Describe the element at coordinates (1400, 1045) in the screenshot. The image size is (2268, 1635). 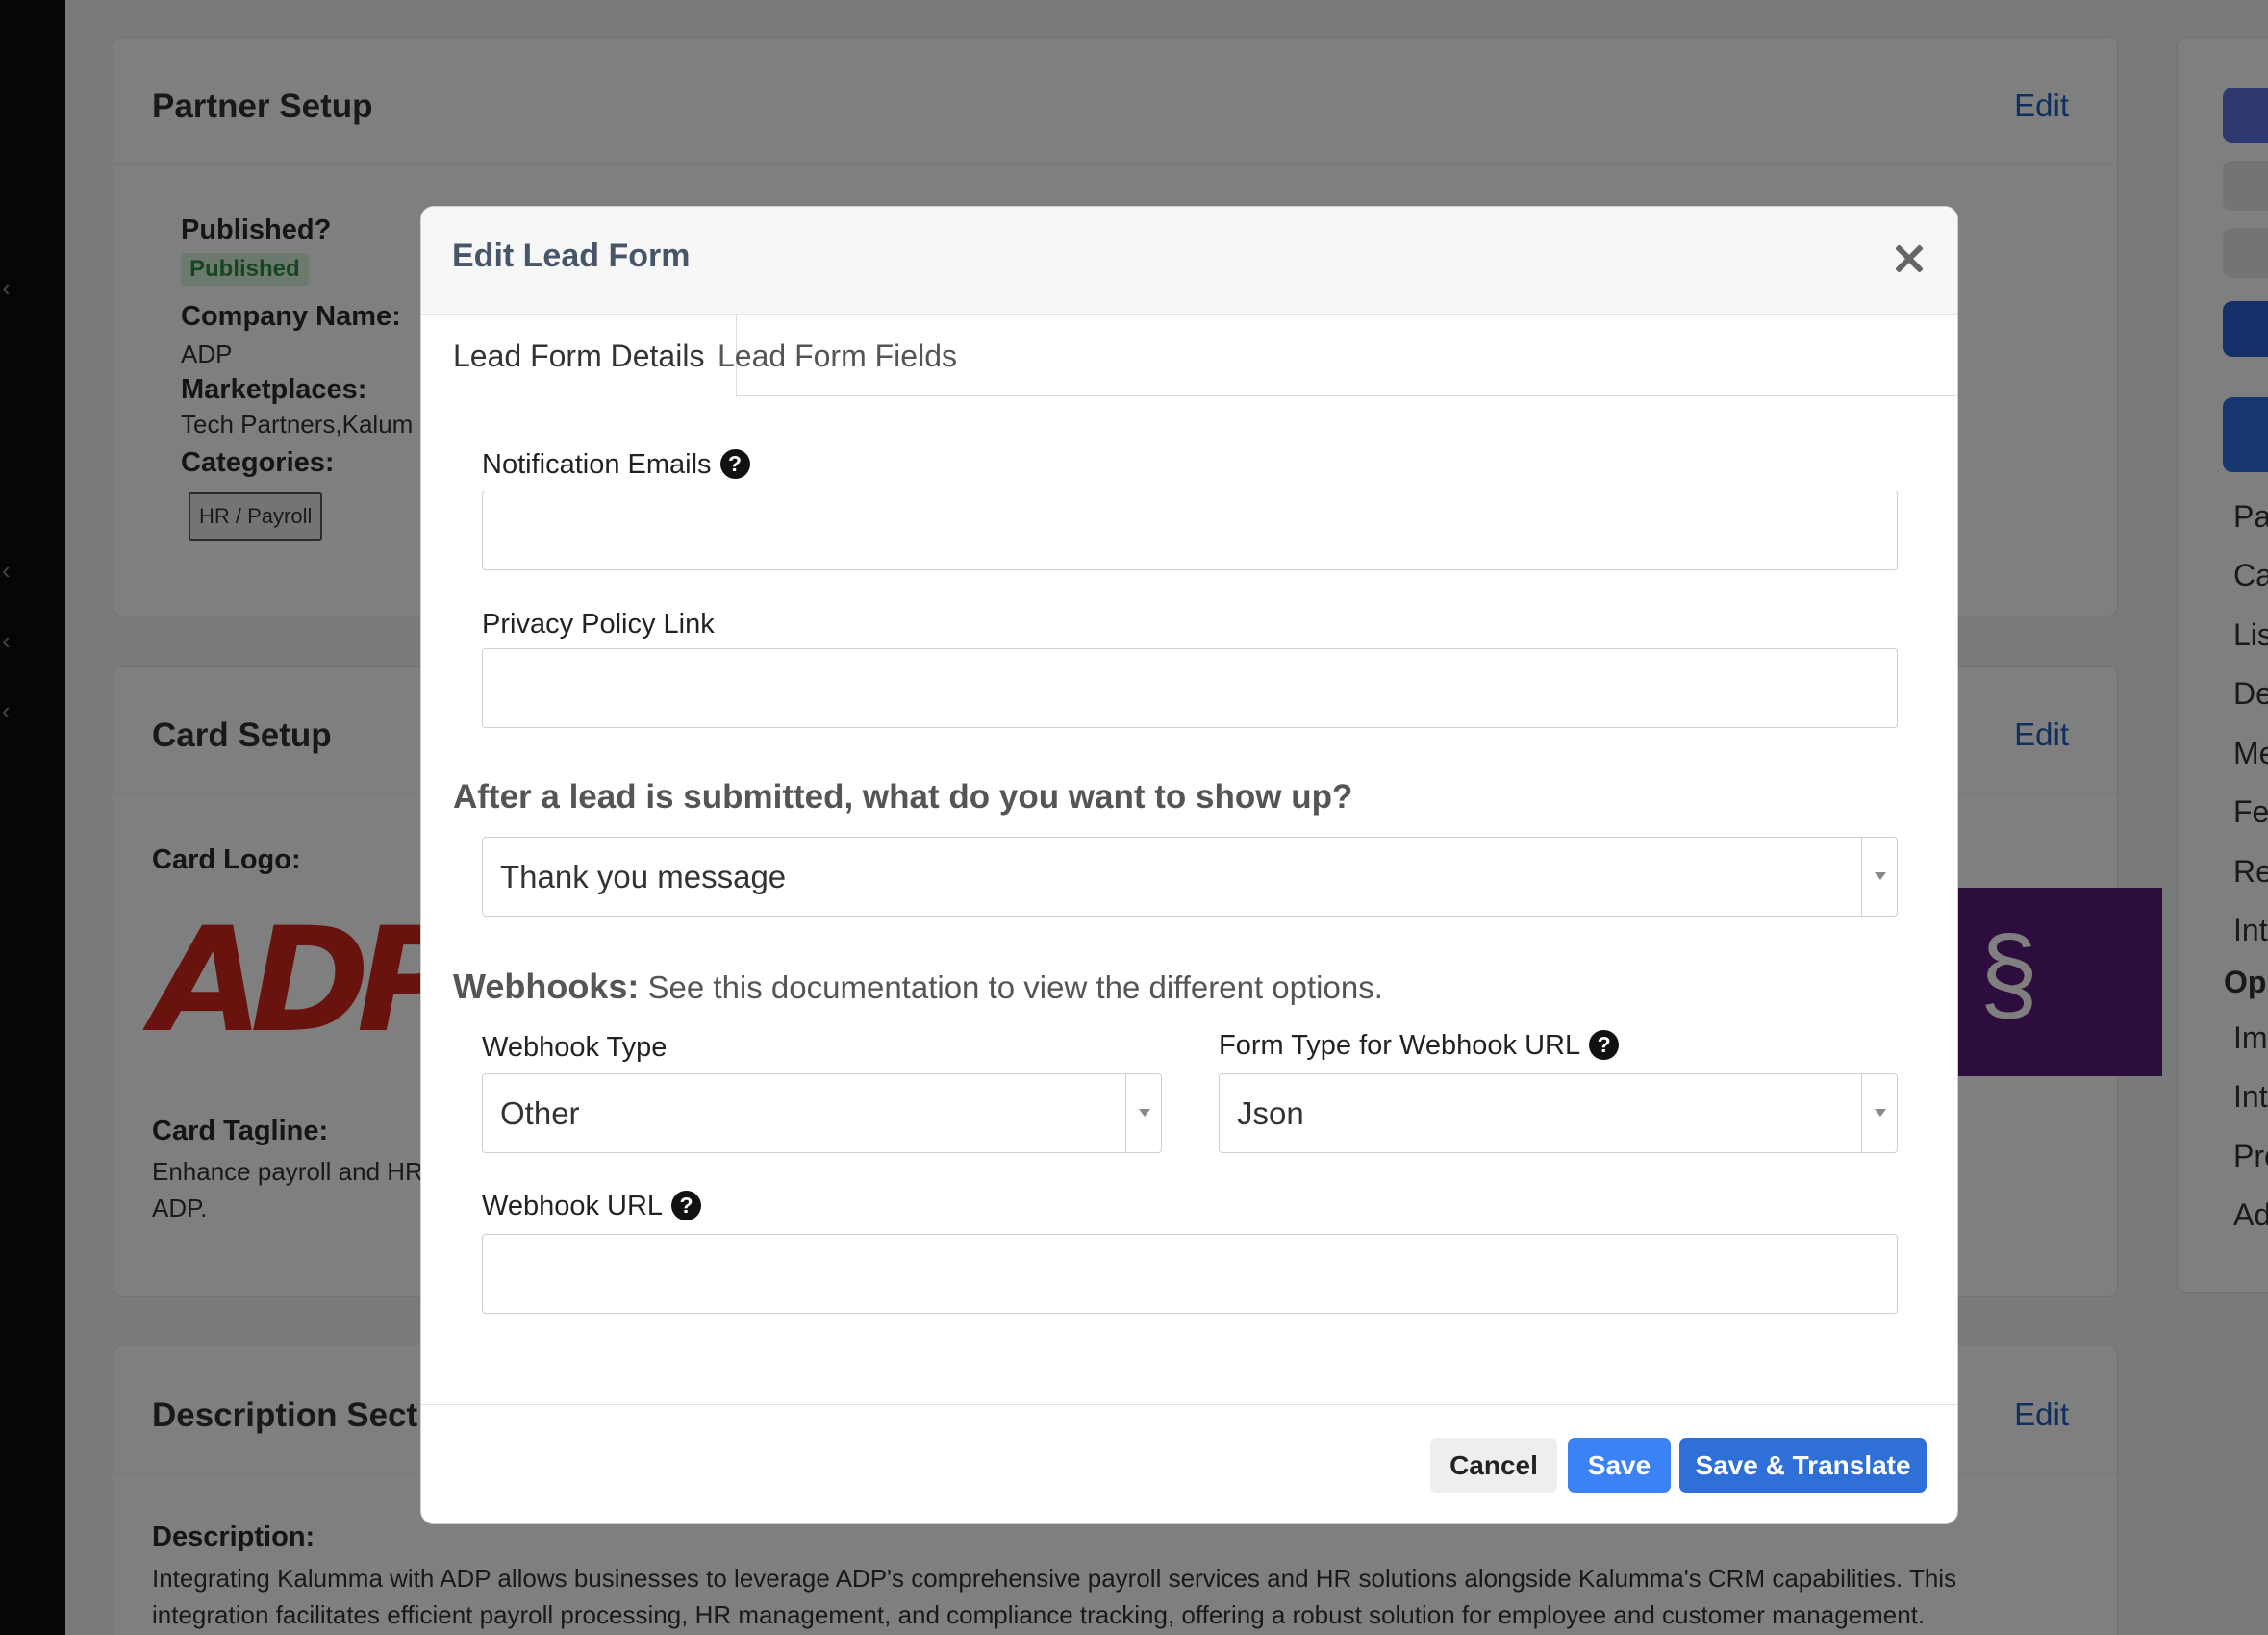
I see `form-type-label-text: Form Type for Webhook URL` at that location.